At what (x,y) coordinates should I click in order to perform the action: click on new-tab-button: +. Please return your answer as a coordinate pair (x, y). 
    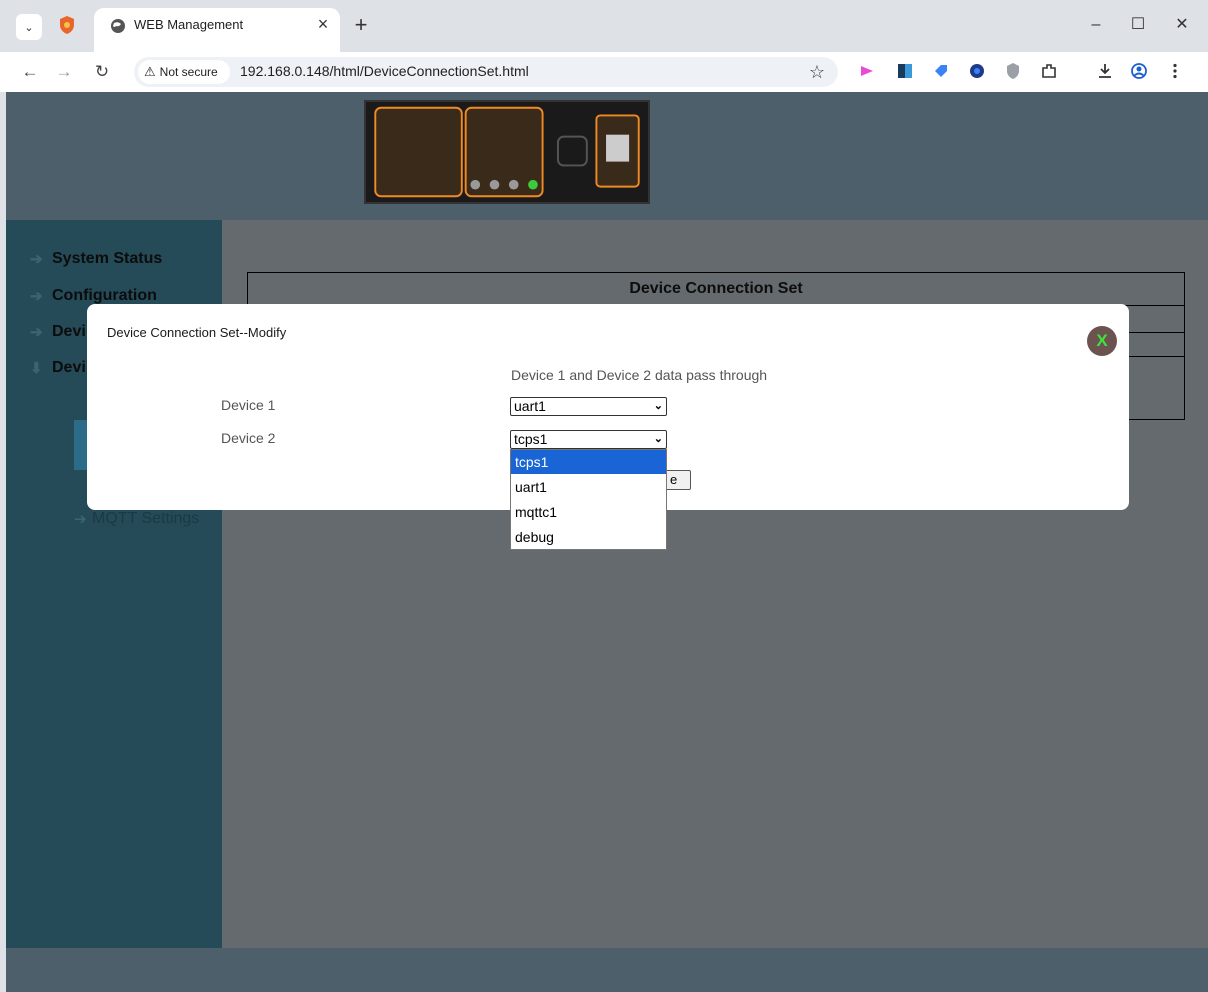
    Looking at the image, I should click on (361, 25).